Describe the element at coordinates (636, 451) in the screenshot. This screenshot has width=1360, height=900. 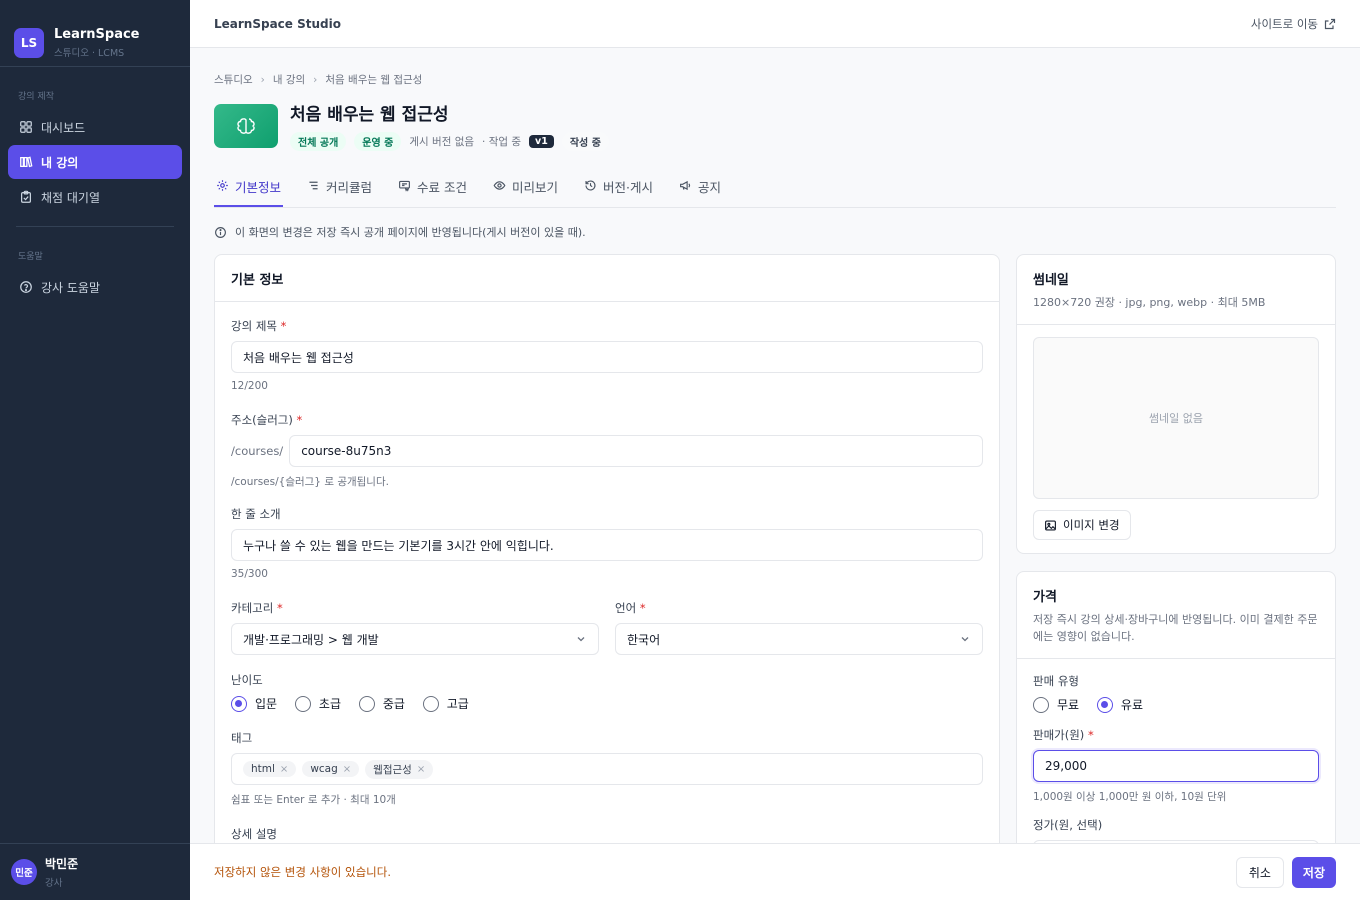
I see `slug-input: course-8u75n3` at that location.